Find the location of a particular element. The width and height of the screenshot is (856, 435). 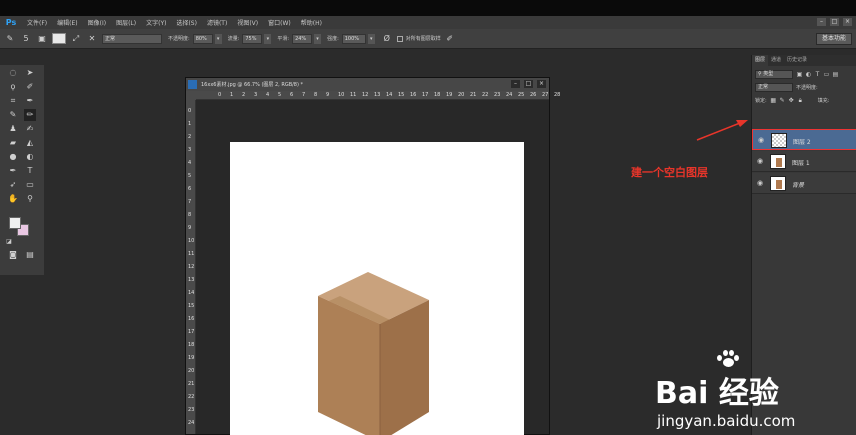

doc-close-icon: × is located at coordinates (541, 84).